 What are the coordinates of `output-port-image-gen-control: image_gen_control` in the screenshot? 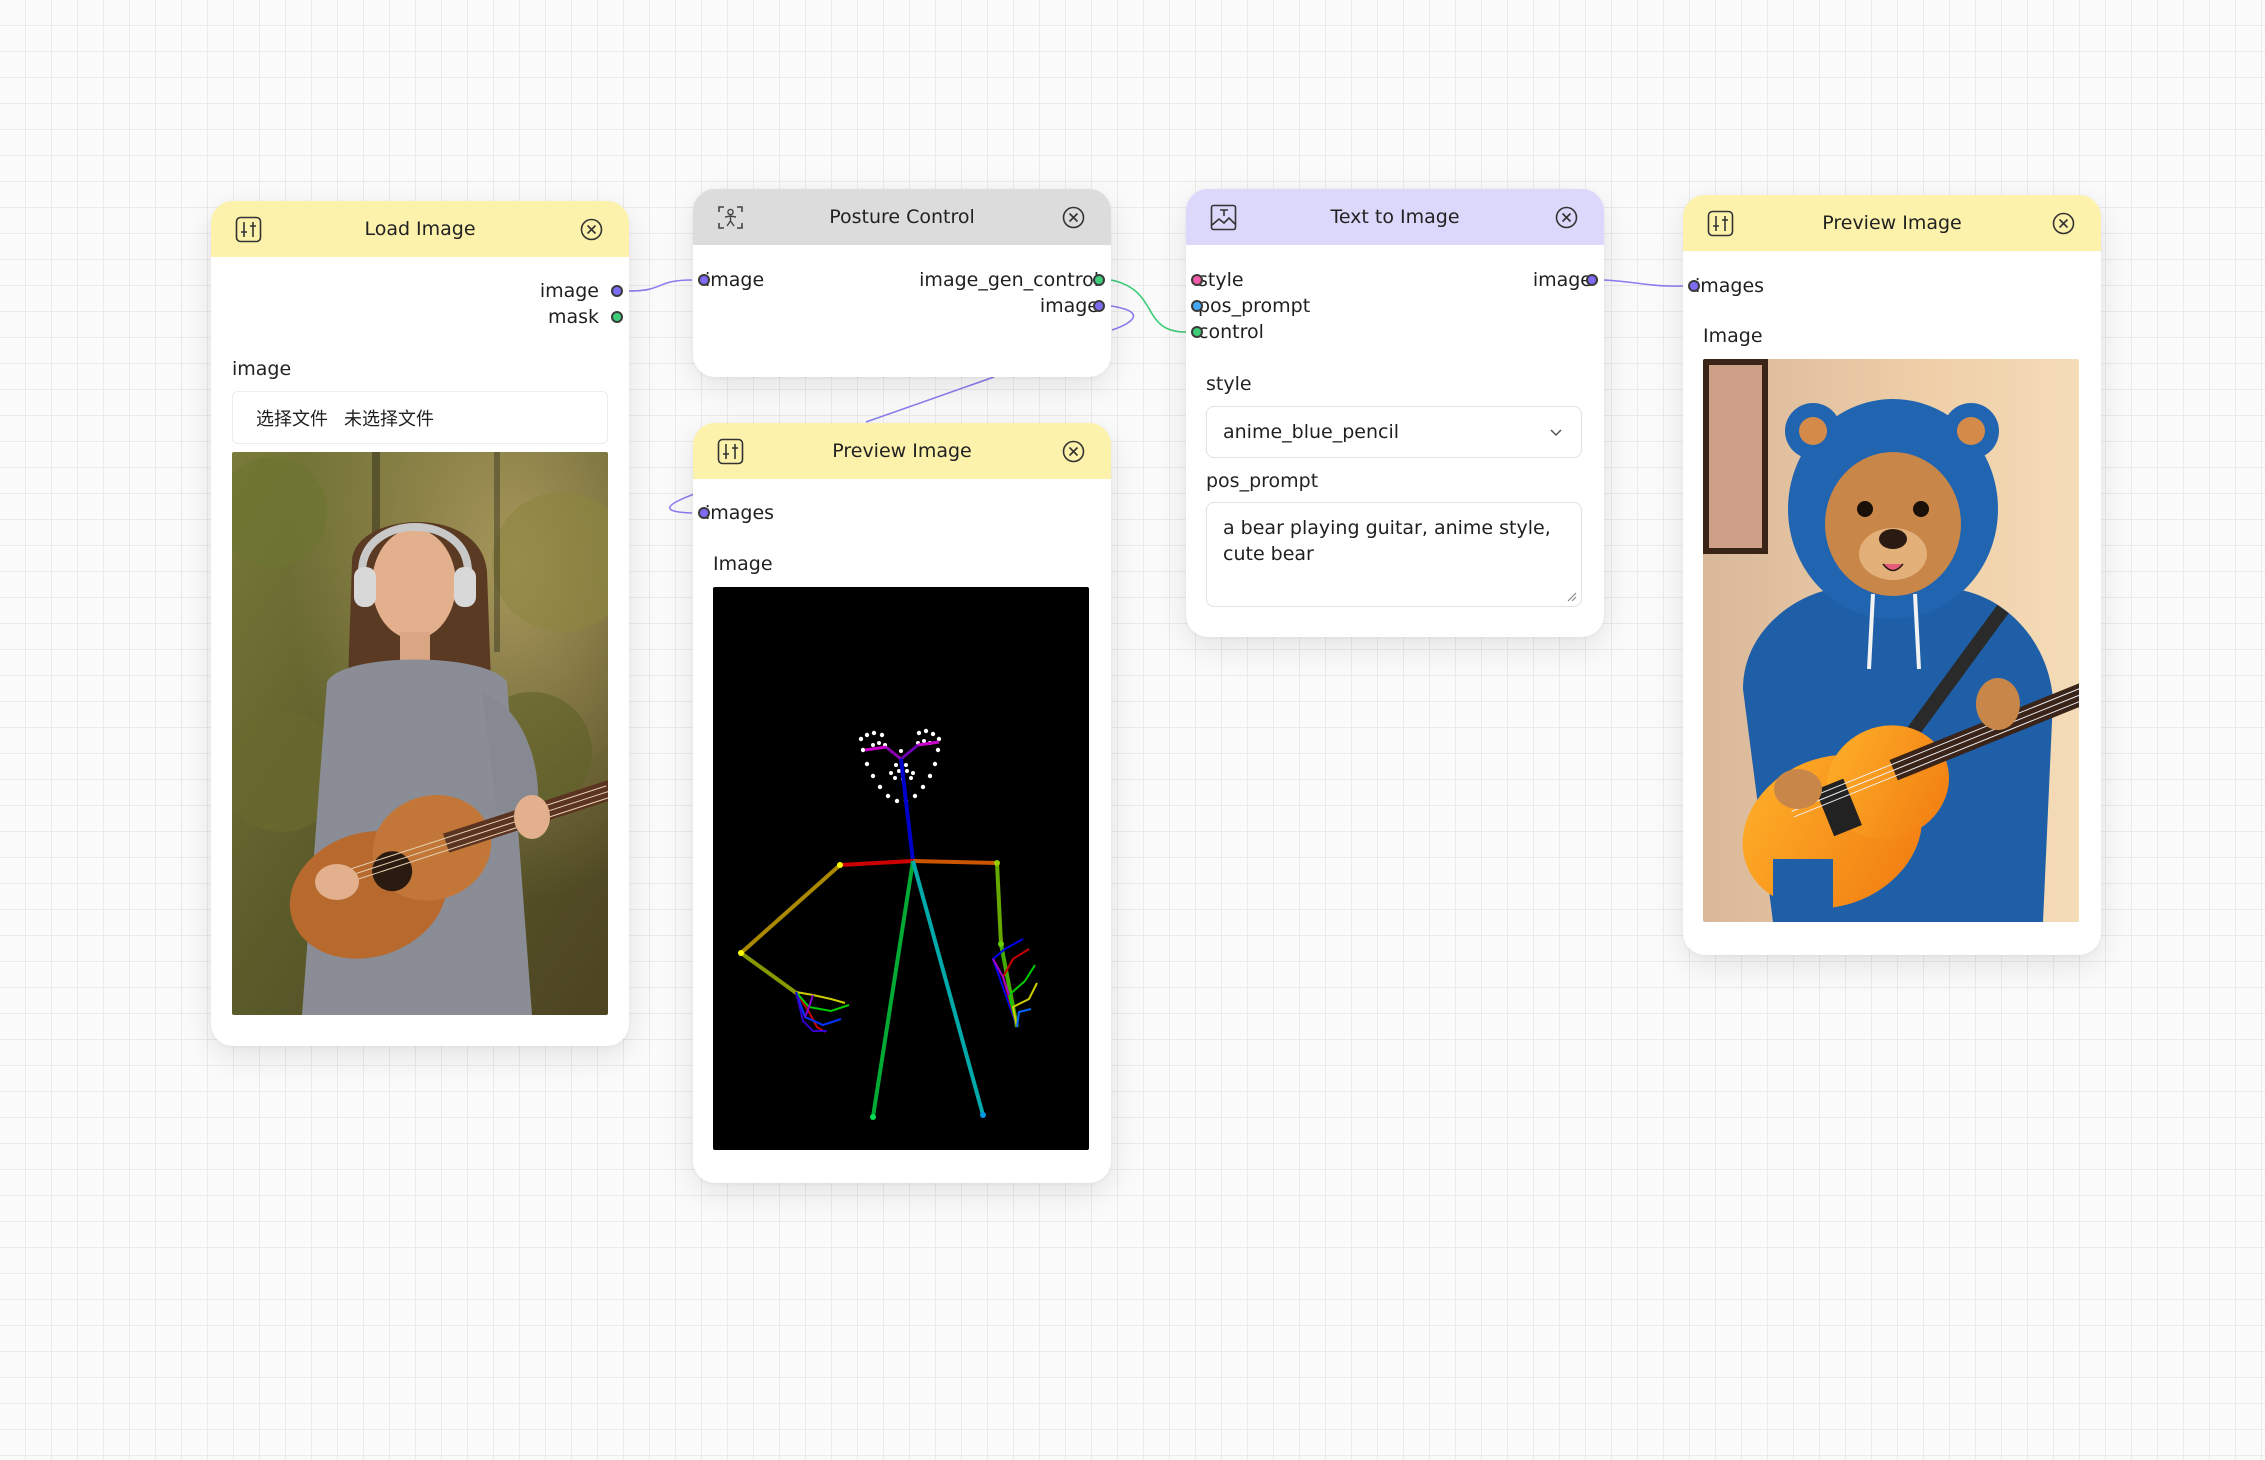 It's located at (1012, 280).